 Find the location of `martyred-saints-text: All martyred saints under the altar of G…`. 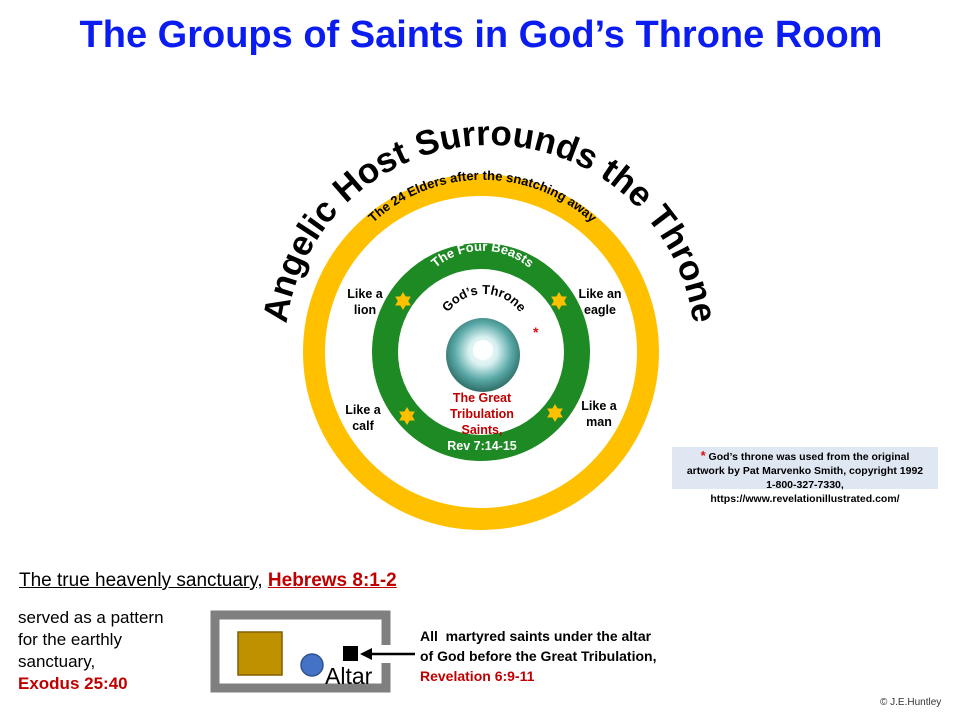

martyred-saints-text: All martyred saints under the altar of G… is located at coordinates (538, 656).